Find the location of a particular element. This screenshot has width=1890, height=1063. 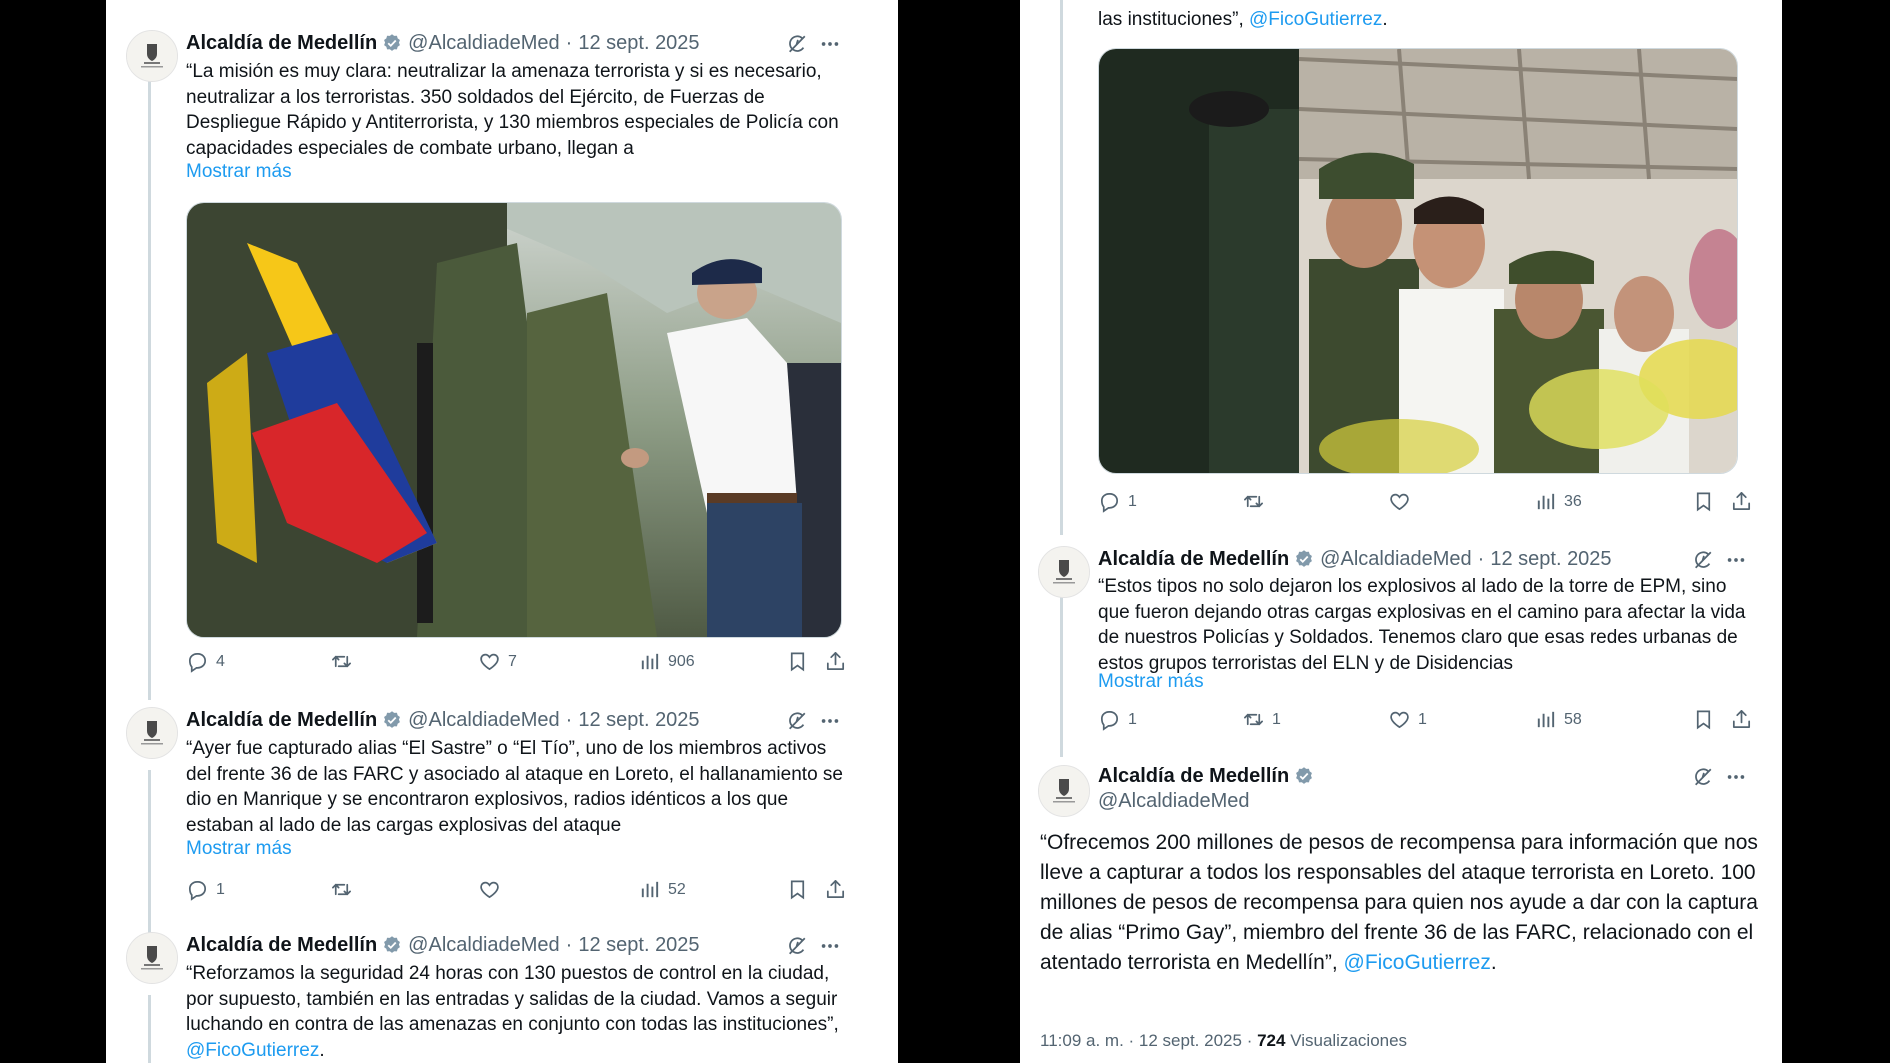

like-icon is located at coordinates (1399, 719).